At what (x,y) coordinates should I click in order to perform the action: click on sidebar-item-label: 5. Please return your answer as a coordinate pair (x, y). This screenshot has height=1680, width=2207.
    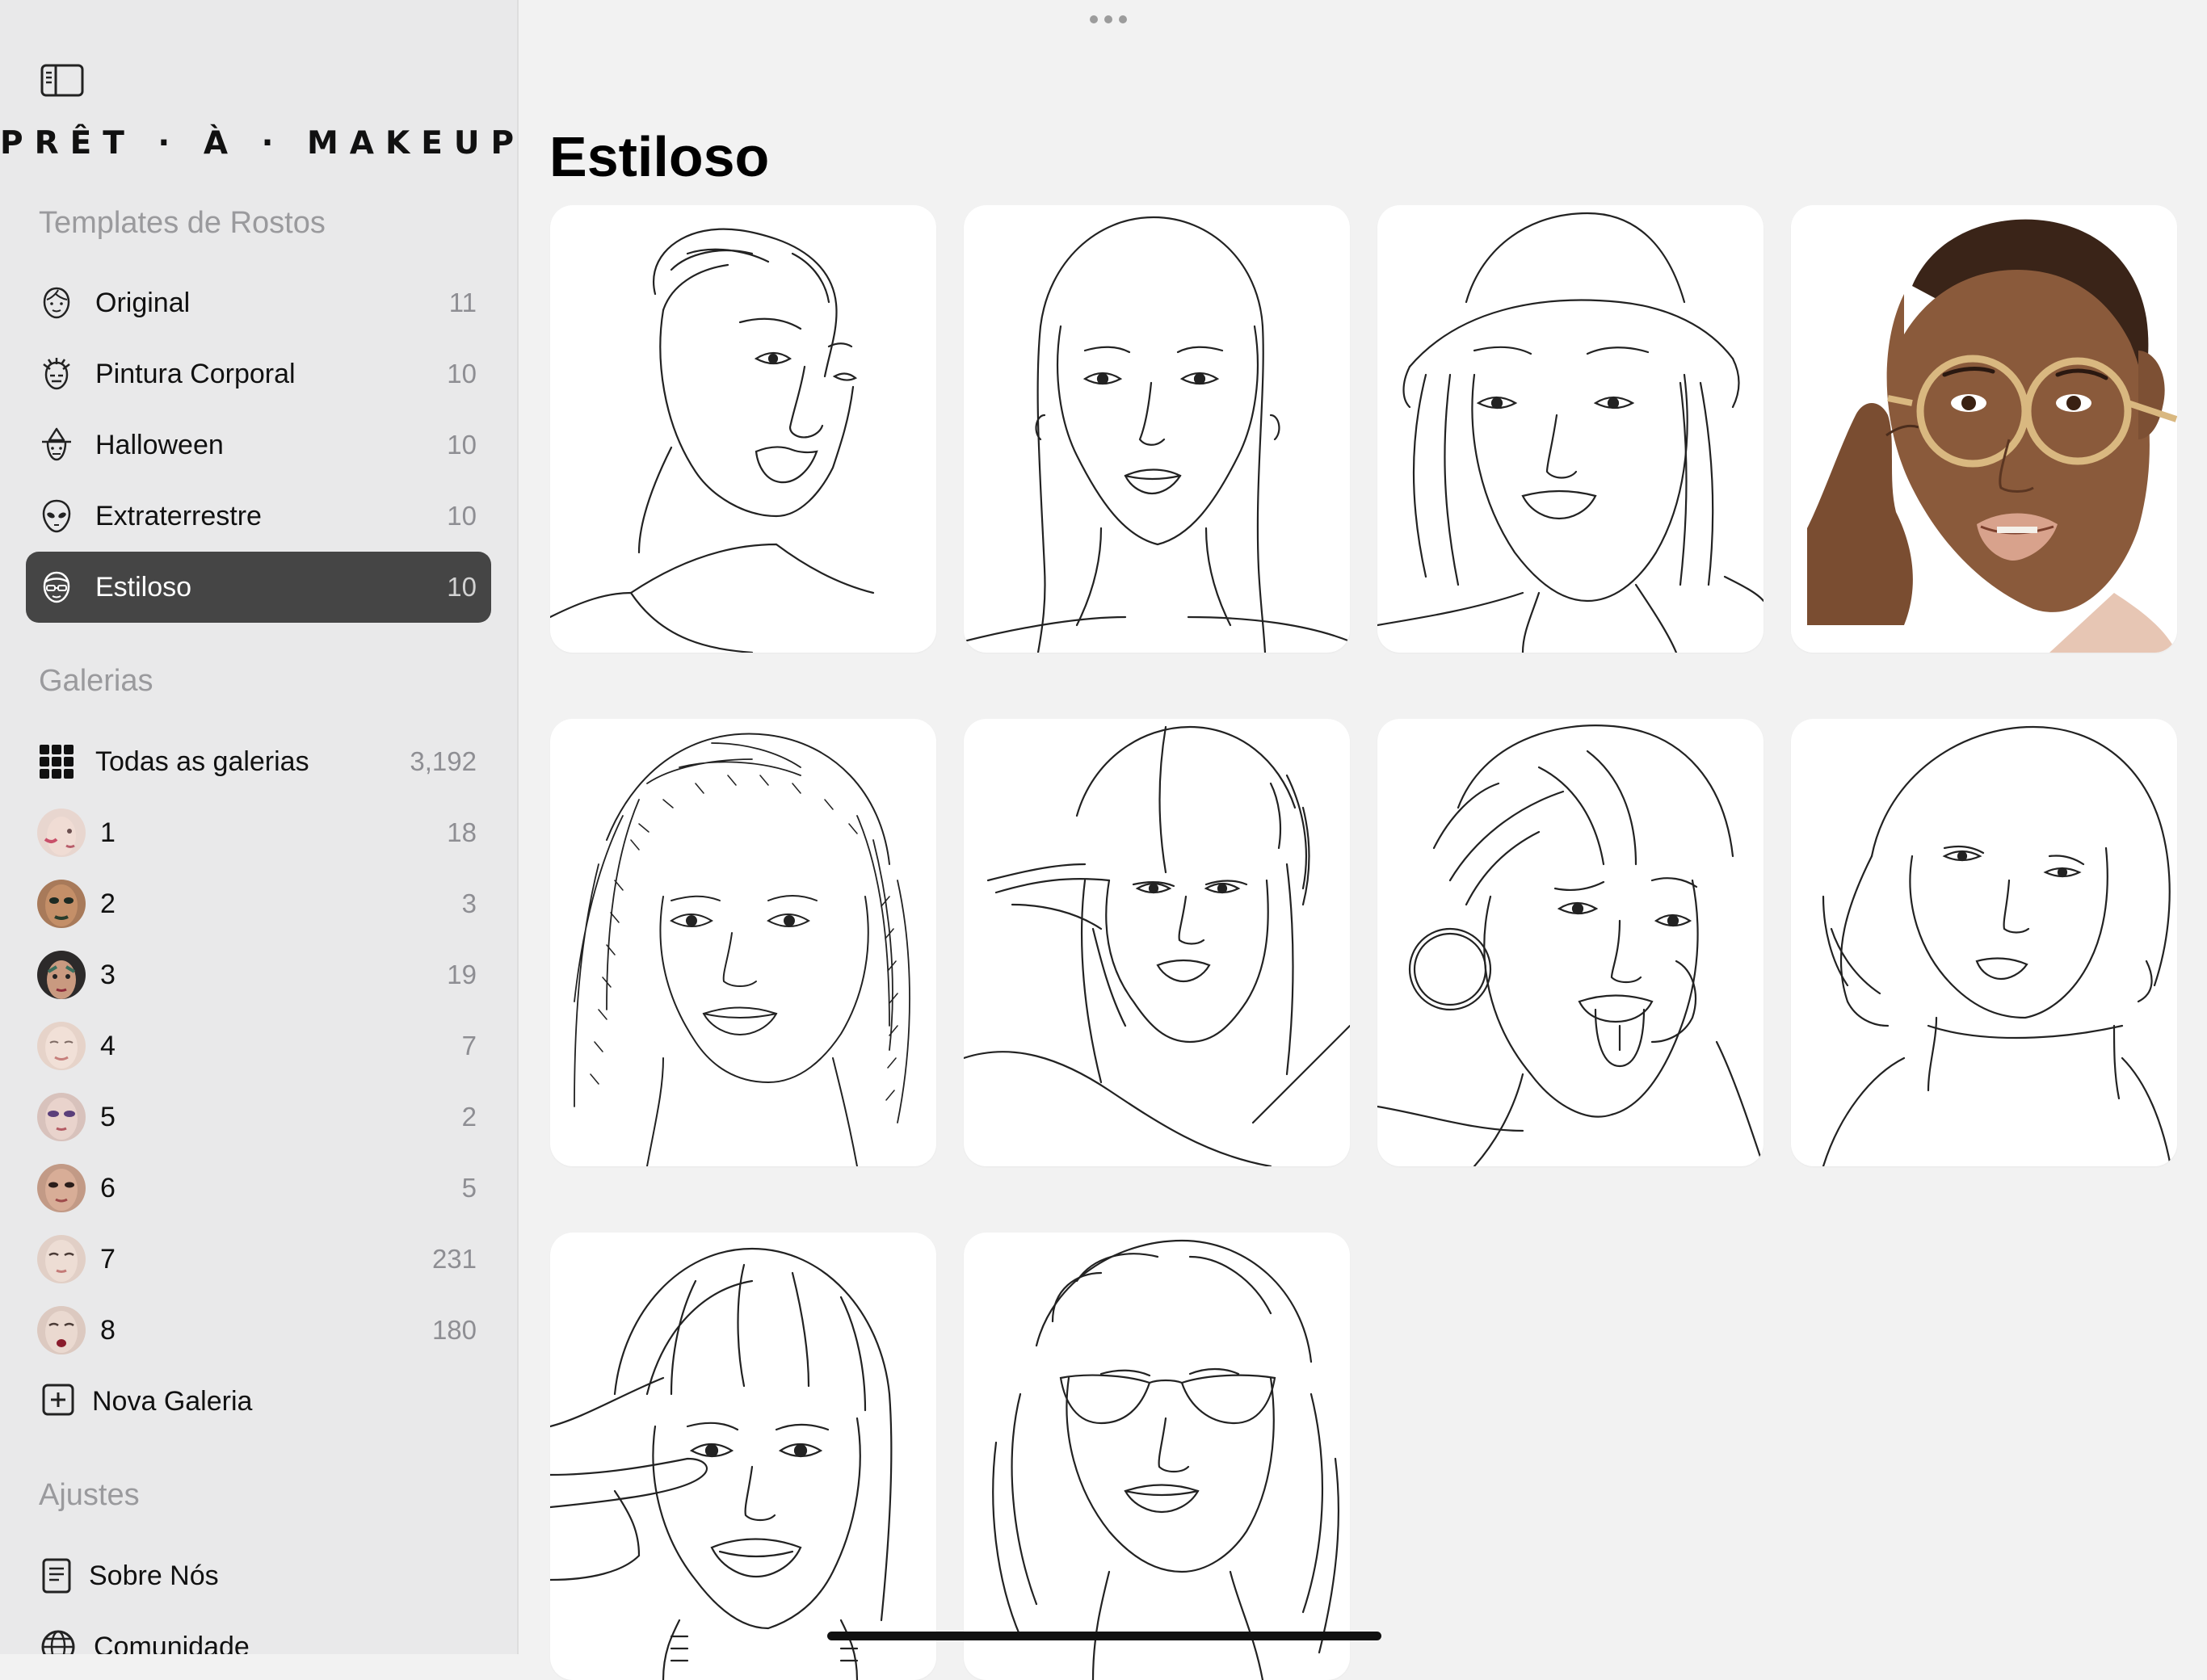
    Looking at the image, I should click on (108, 1117).